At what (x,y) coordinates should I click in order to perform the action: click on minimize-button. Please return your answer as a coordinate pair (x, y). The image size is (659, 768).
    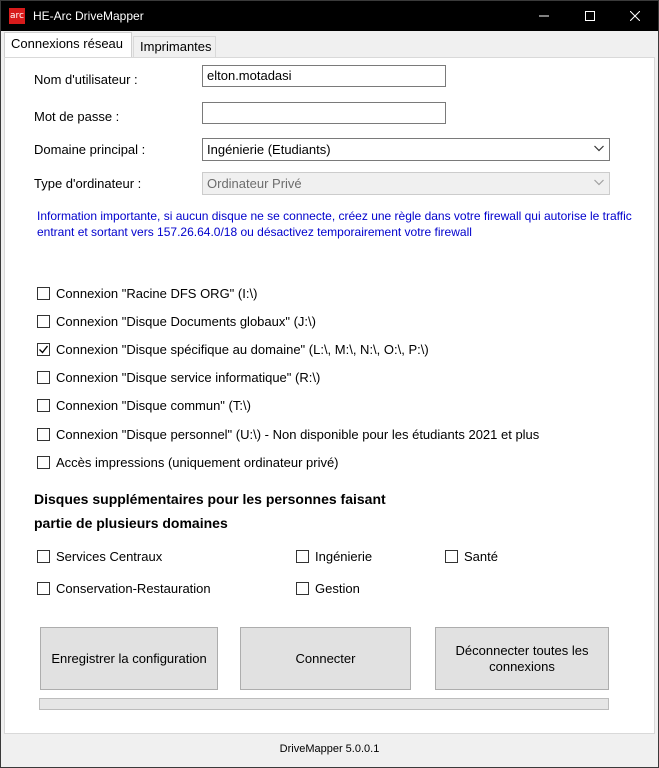
    Looking at the image, I should click on (544, 16).